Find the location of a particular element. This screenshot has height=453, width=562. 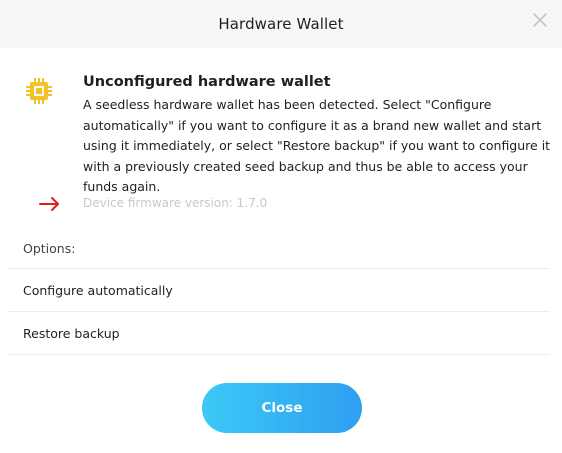

dialog-title: Hardware Wallet is located at coordinates (281, 24).